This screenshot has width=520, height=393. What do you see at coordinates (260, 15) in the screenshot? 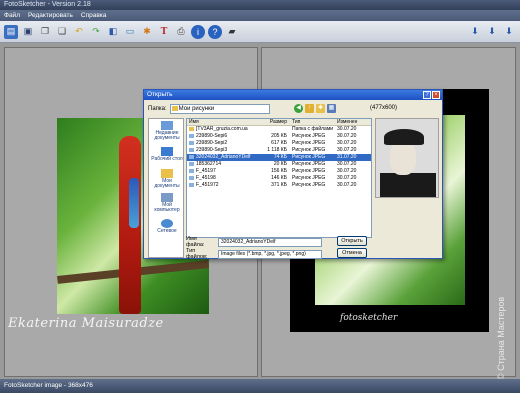
I see `menu-bar: Файл Редактировать Справка` at bounding box center [260, 15].